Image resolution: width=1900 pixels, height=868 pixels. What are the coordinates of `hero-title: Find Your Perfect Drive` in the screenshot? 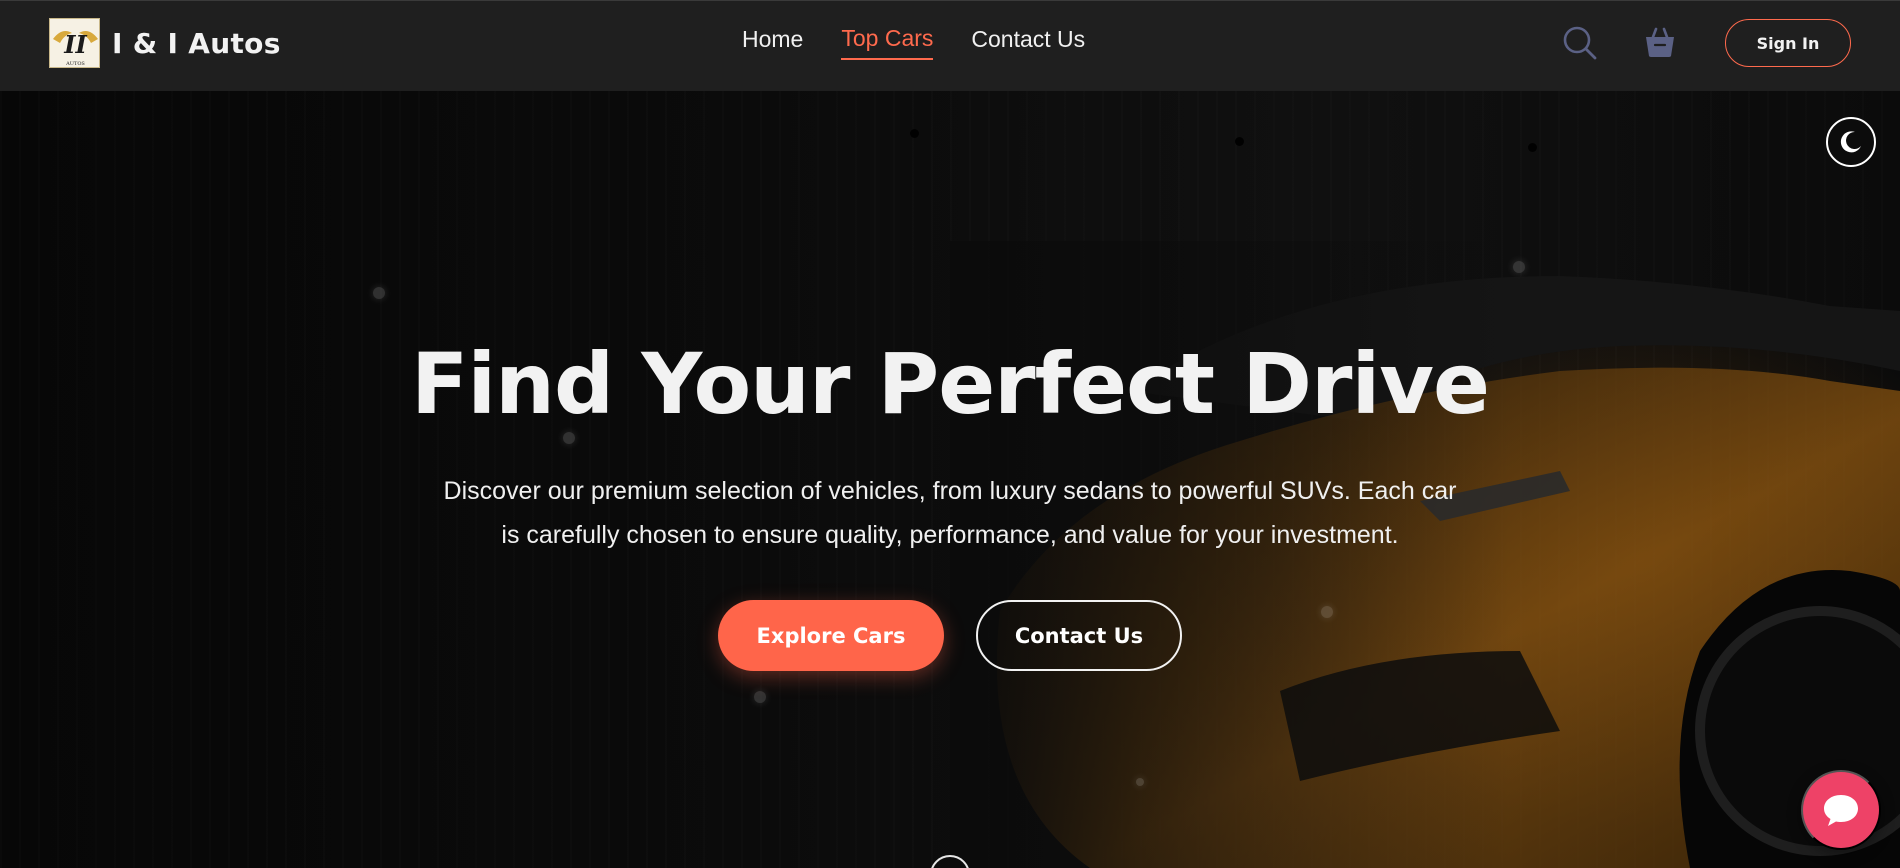 It's located at (950, 384).